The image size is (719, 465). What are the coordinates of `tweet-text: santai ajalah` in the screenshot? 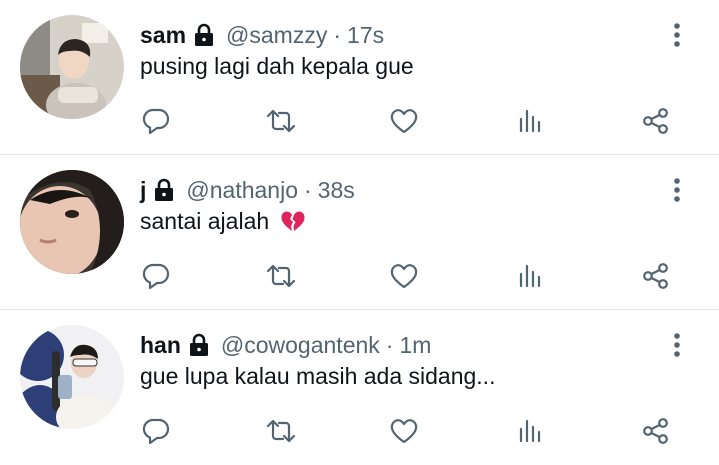 It's located at (399, 223).